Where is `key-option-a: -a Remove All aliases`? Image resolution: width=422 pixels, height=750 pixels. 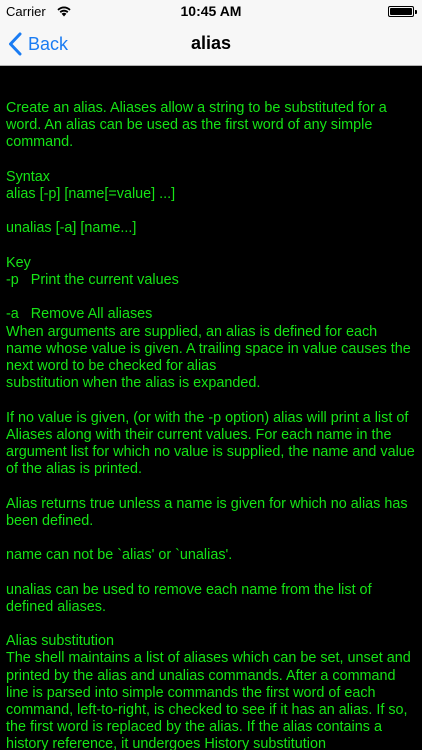 key-option-a: -a Remove All aliases is located at coordinates (79, 314).